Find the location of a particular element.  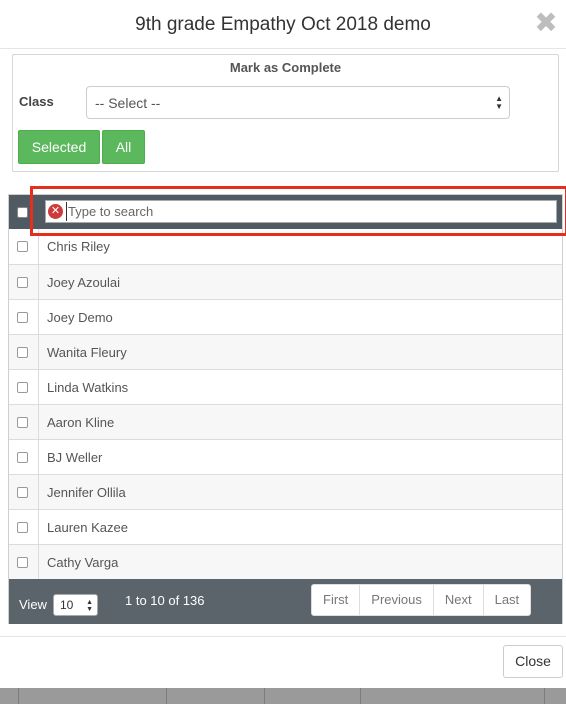

table-row: Wanita Fleury is located at coordinates (285, 351).